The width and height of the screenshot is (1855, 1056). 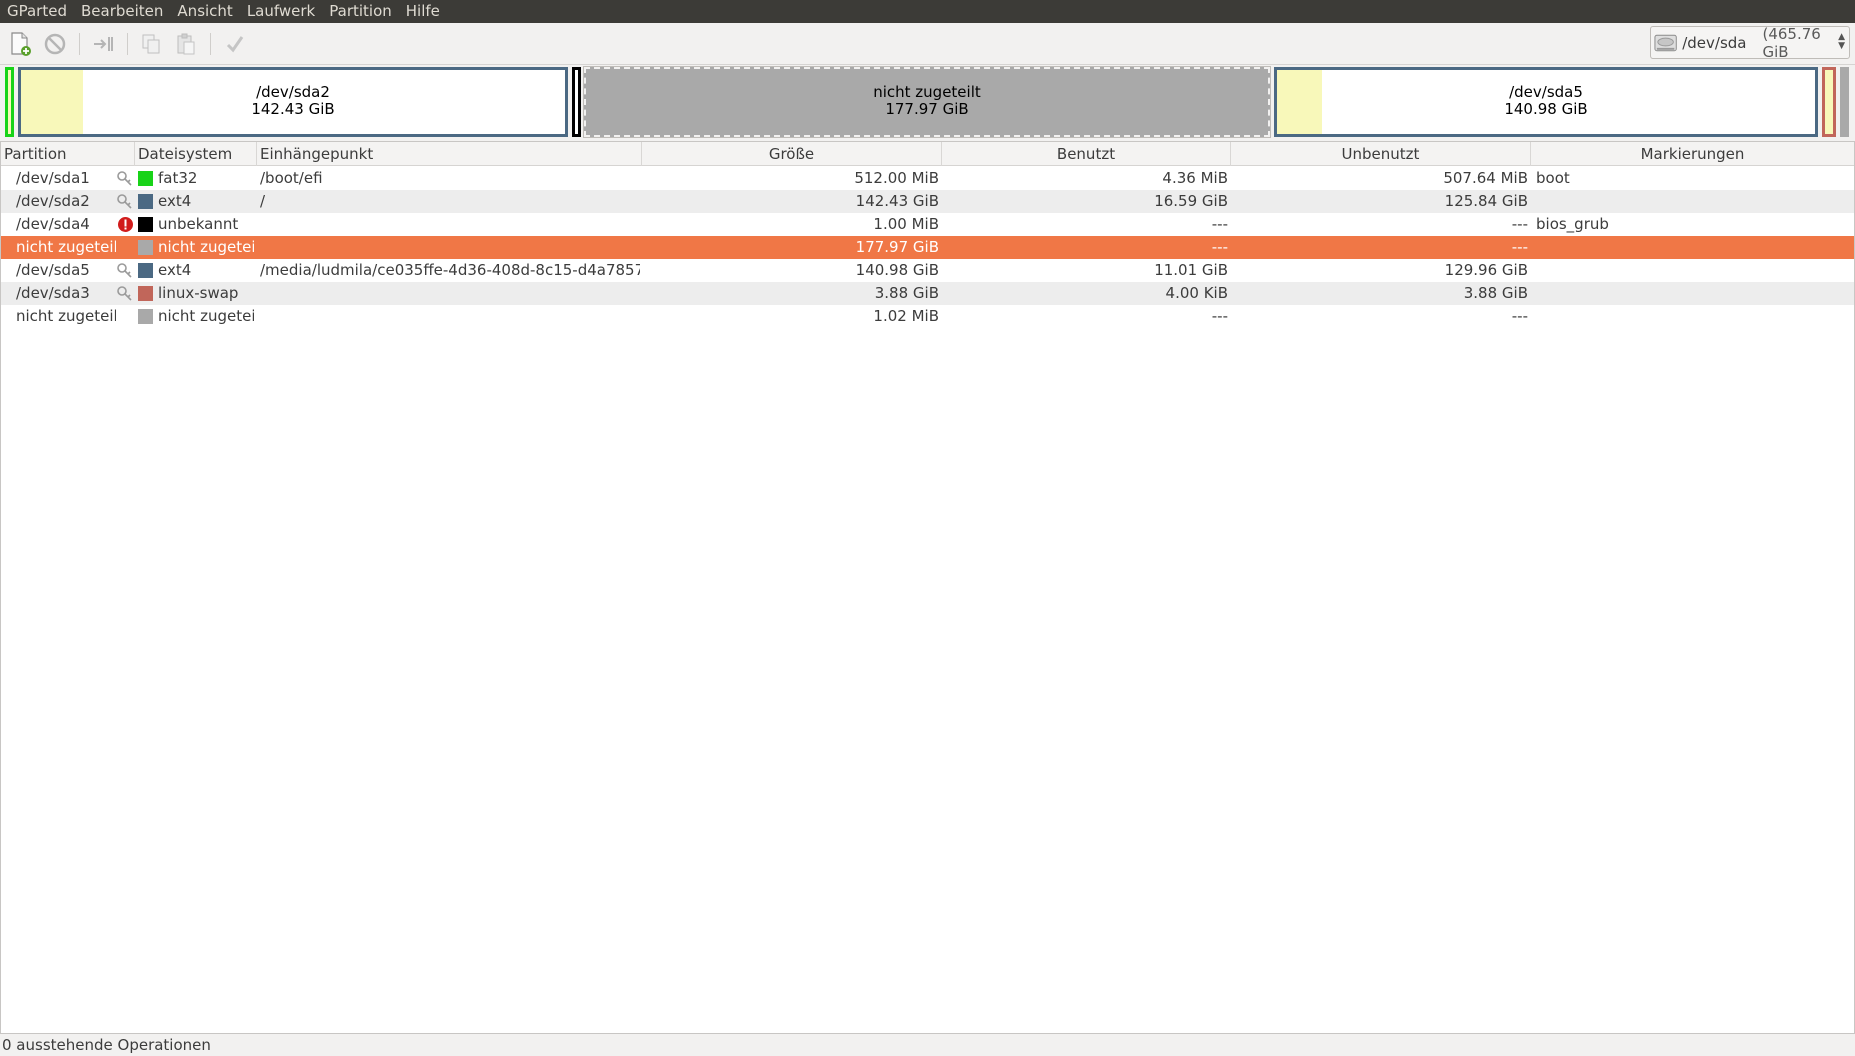 I want to click on cell-filesystem: fat32, so click(x=178, y=178).